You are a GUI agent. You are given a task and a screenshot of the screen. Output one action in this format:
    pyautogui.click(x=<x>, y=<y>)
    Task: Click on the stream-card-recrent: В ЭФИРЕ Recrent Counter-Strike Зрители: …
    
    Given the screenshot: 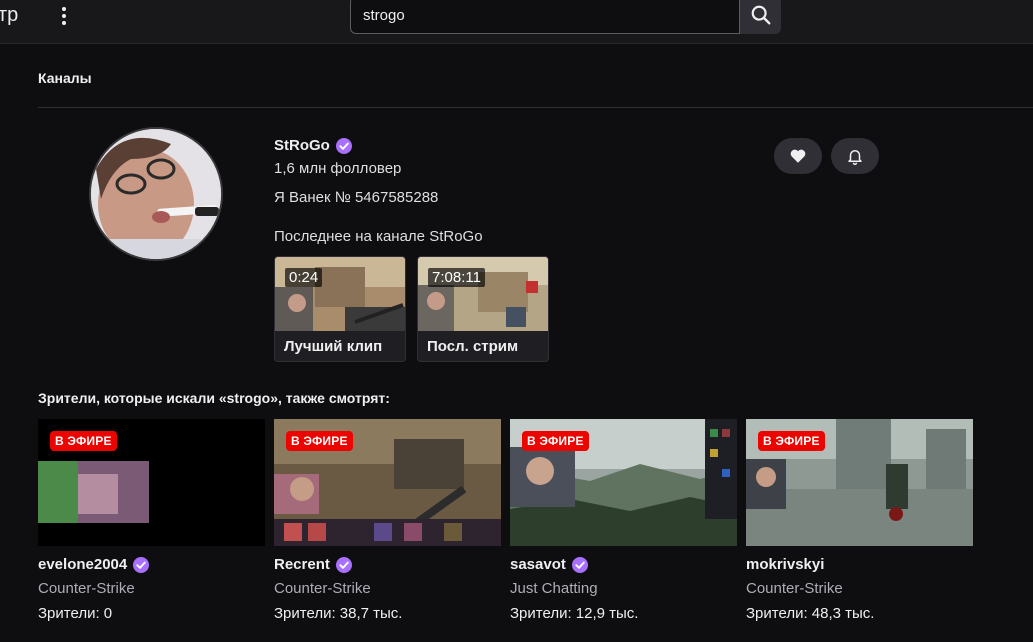 What is the action you would take?
    pyautogui.click(x=387, y=524)
    